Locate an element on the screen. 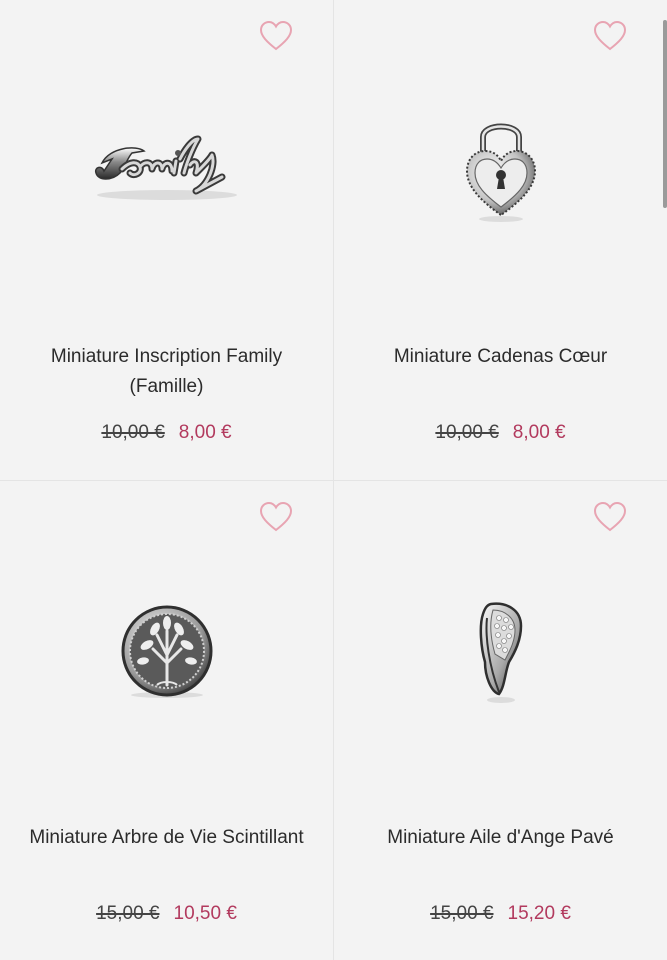  price-row: 15,00 € 10,50 € is located at coordinates (166, 914).